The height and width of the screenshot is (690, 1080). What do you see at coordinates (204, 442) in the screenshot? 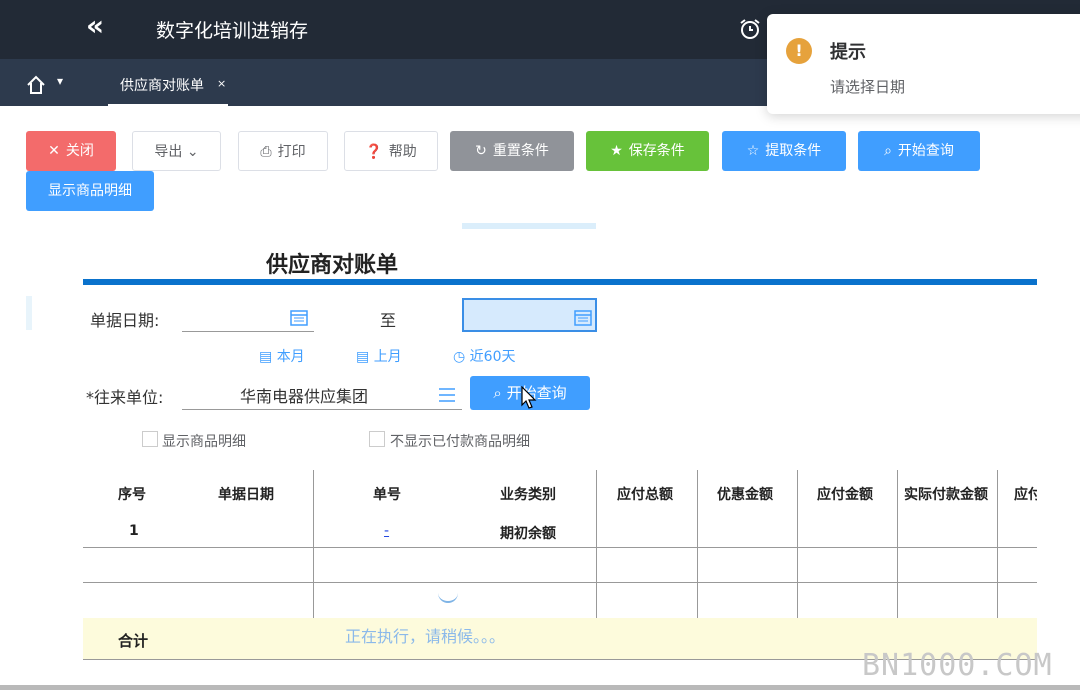
I see `show-details-label: 显示商品明细` at bounding box center [204, 442].